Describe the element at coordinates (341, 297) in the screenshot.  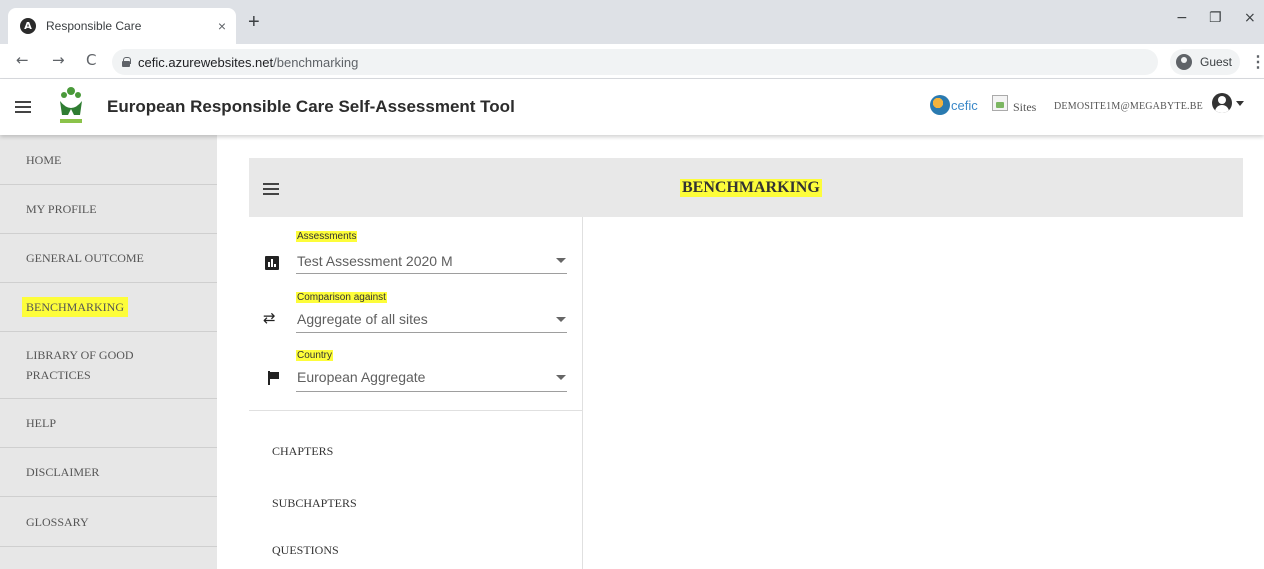
I see `comparison-label: Comparison against` at that location.